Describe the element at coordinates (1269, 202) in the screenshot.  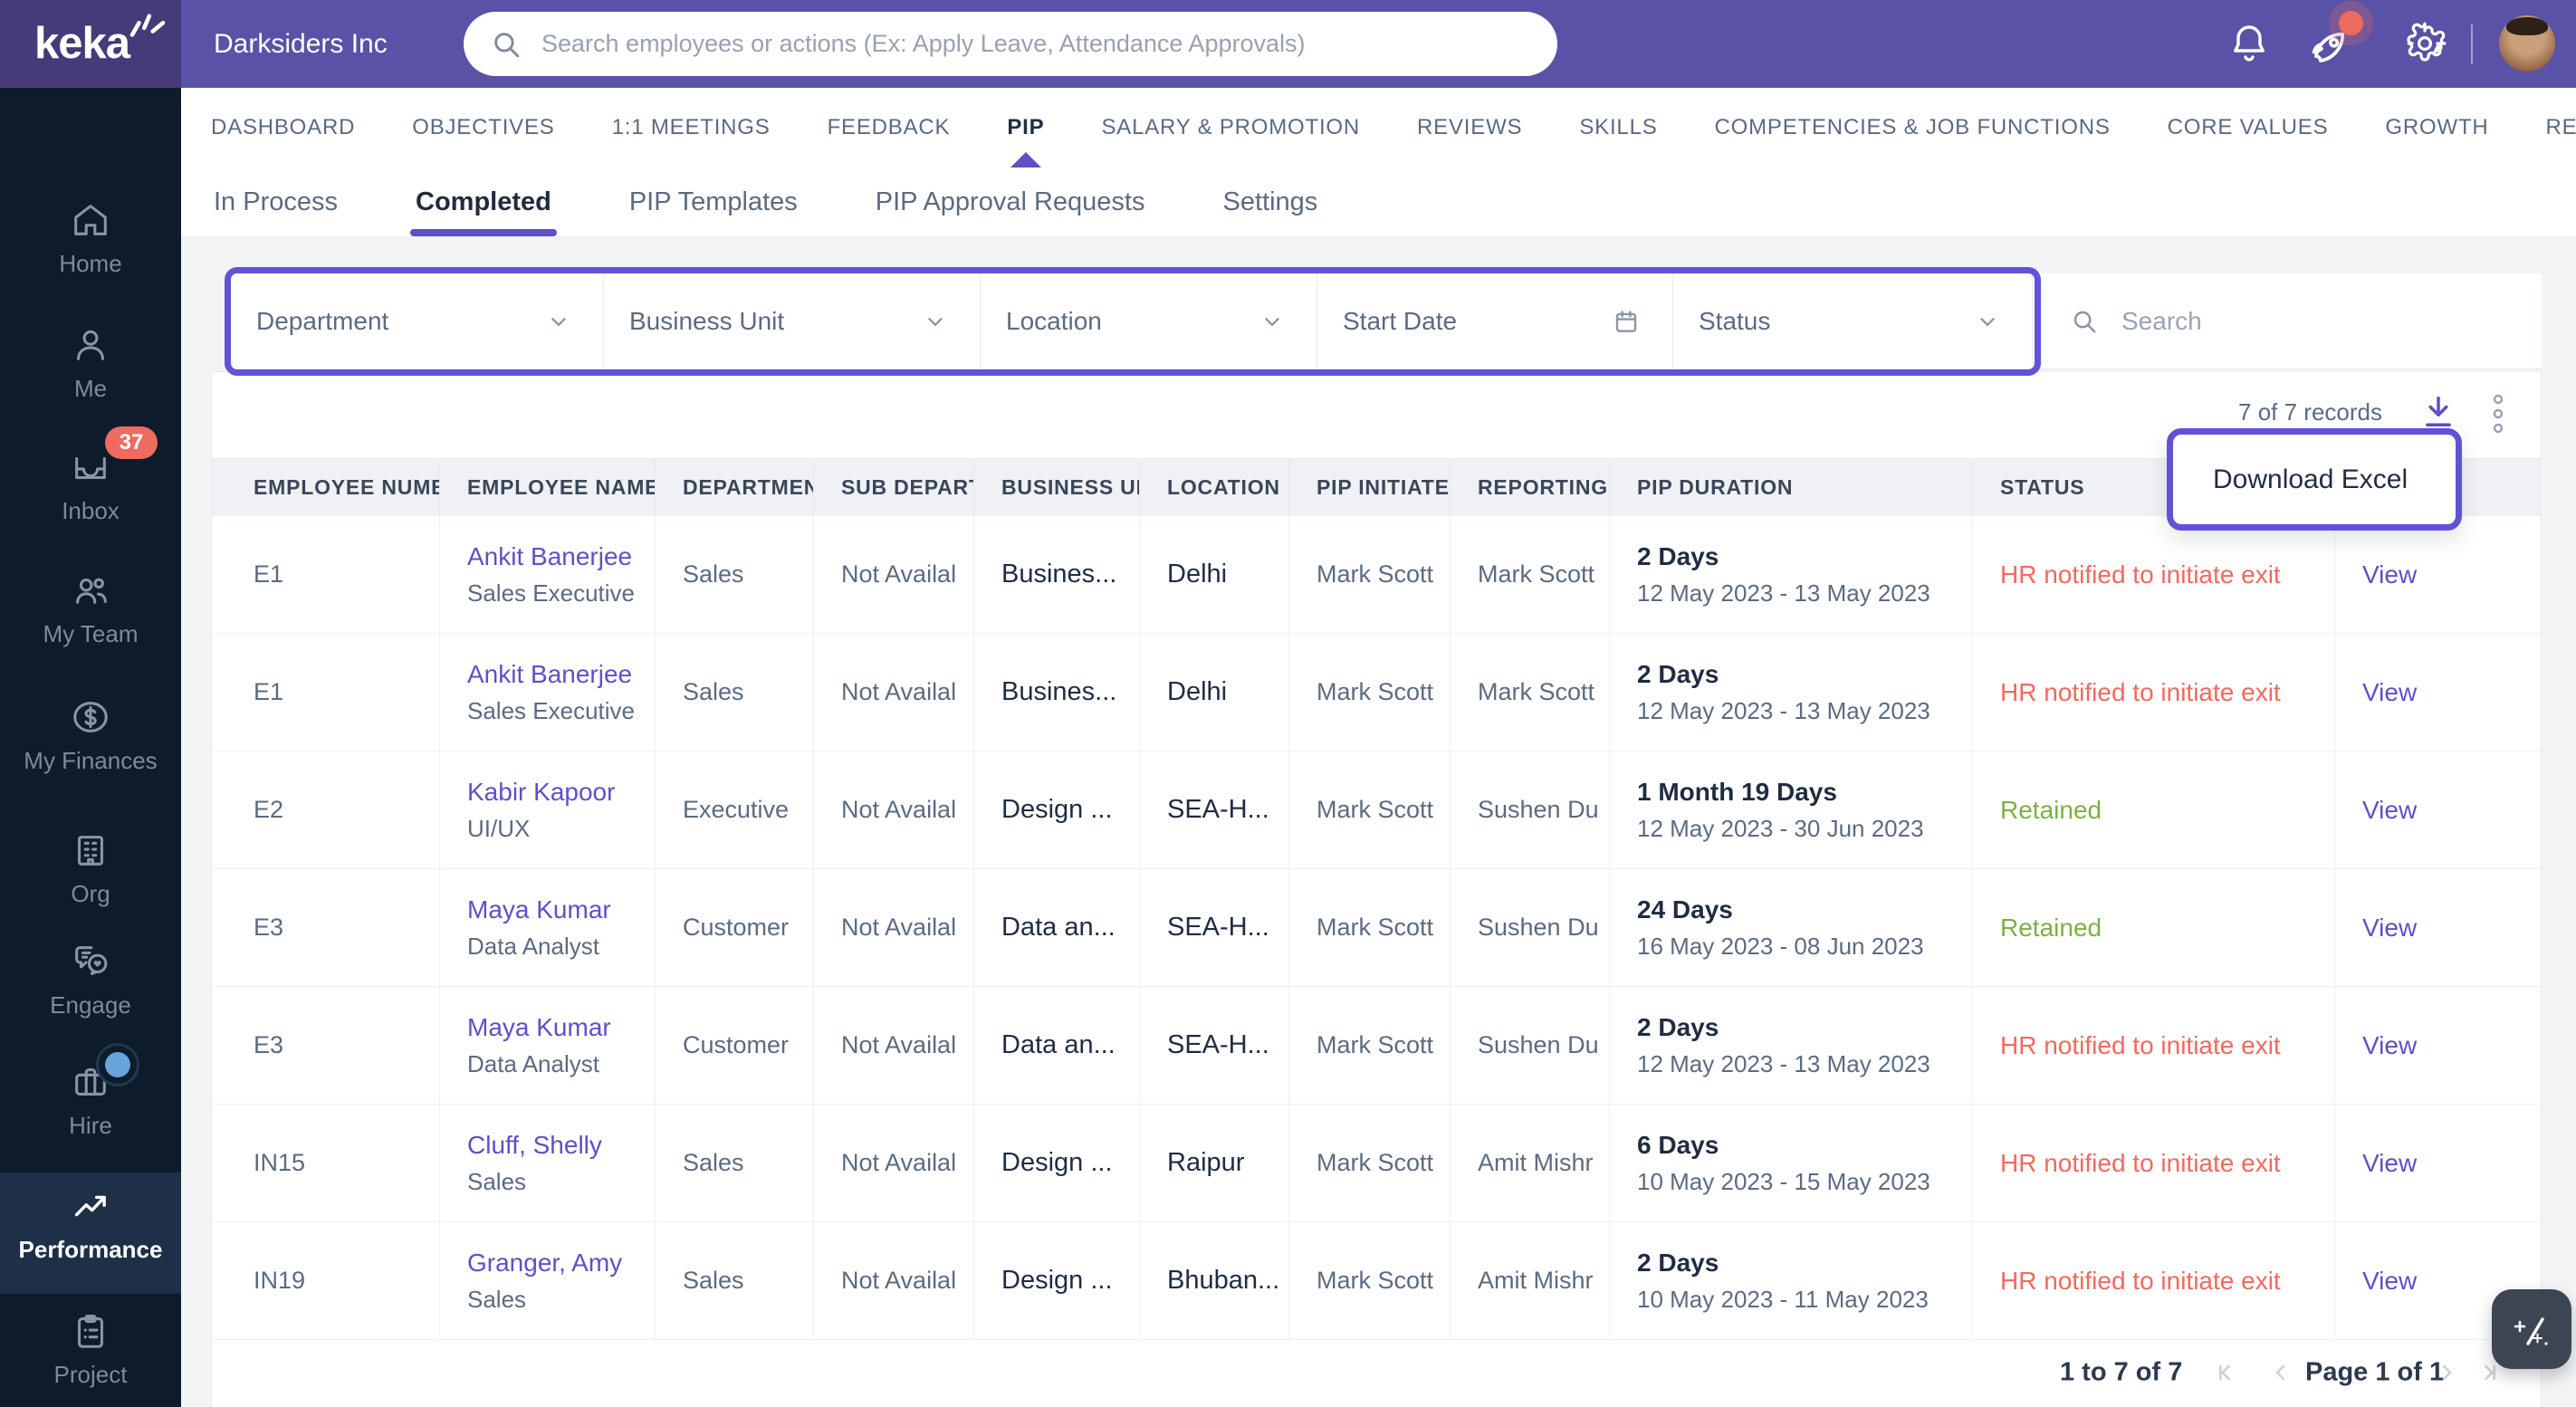
I see `subtab-settings: Settings` at that location.